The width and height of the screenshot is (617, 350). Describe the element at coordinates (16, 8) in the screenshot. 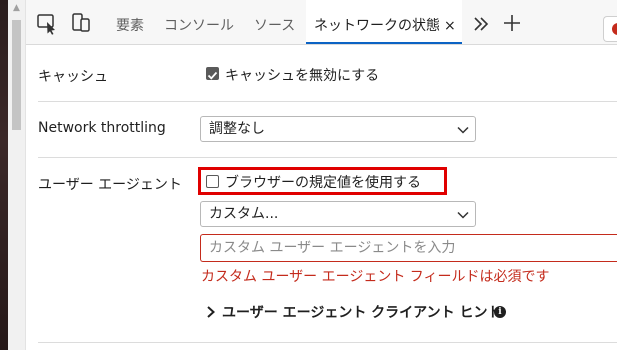

I see `scroll-up-arrow-icon: ▲` at that location.